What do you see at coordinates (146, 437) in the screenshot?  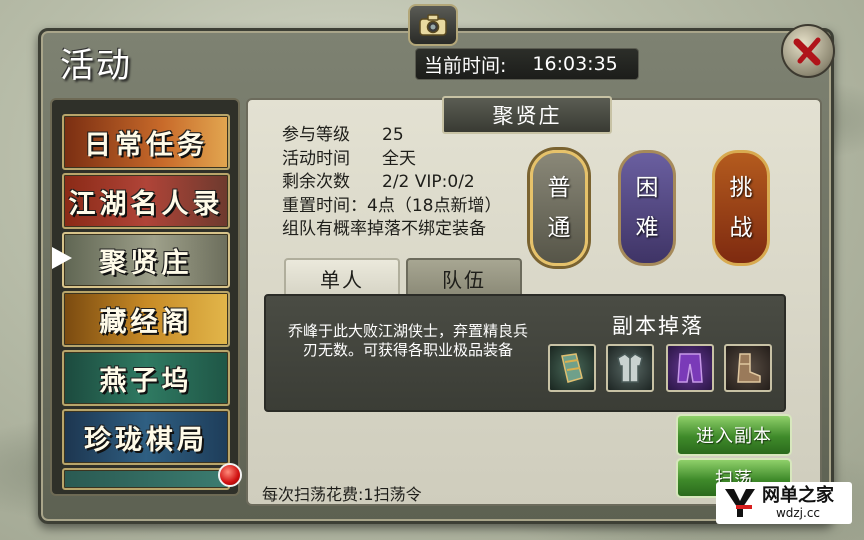 I see `sidebar-item-zhenlong-chess: 珍珑棋局` at bounding box center [146, 437].